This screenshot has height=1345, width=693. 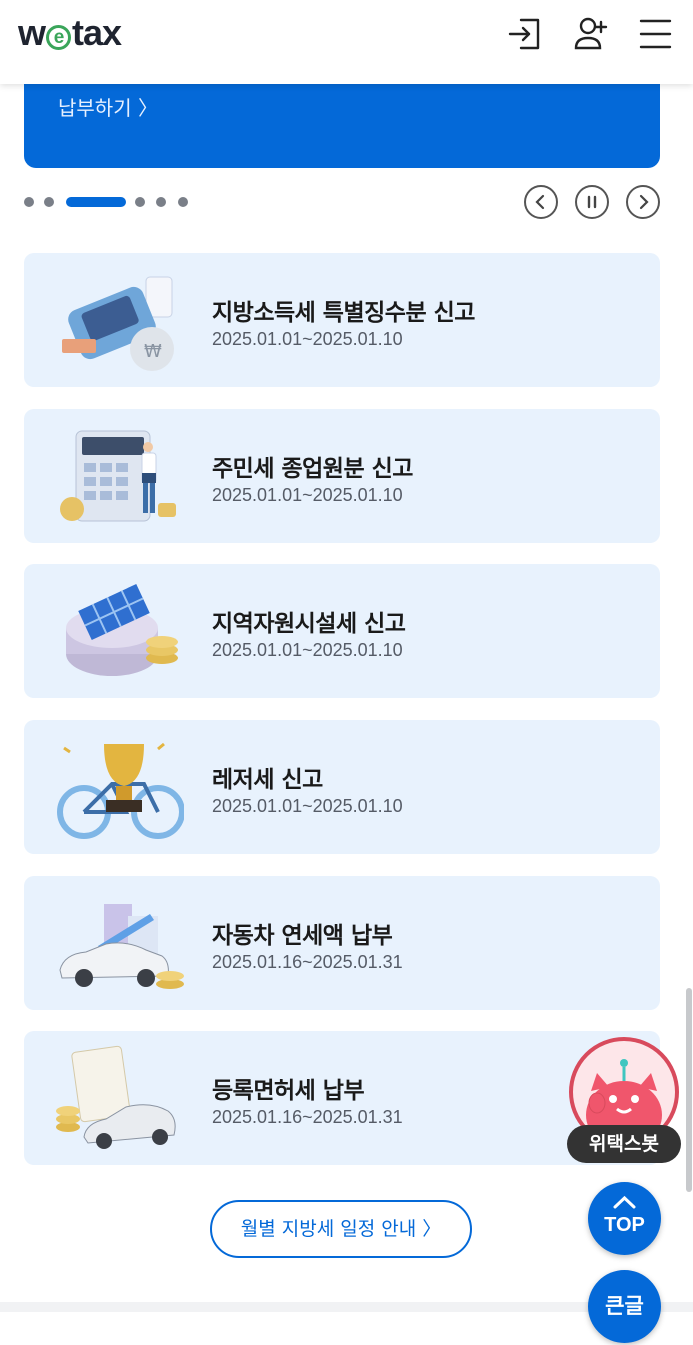 What do you see at coordinates (116, 1097) in the screenshot?
I see `car-document-icon` at bounding box center [116, 1097].